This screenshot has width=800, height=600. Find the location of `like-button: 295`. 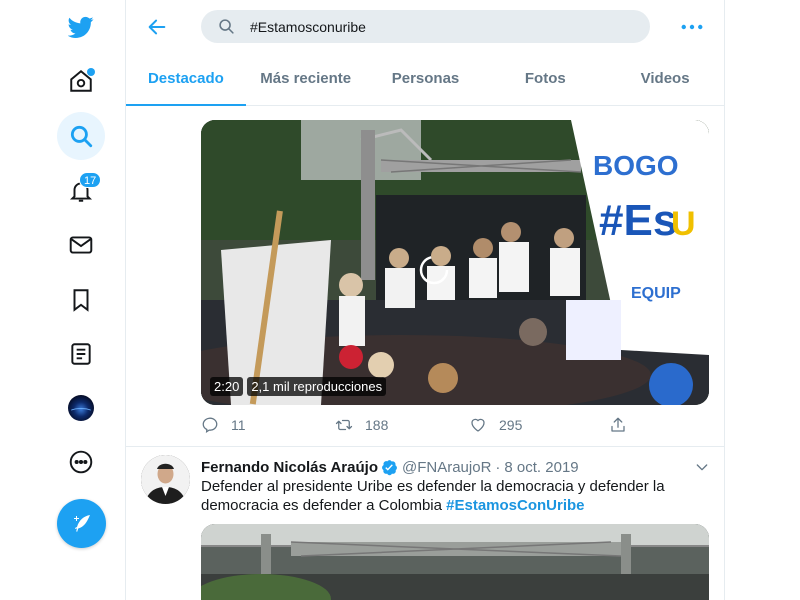

like-button: 295 is located at coordinates (539, 425).